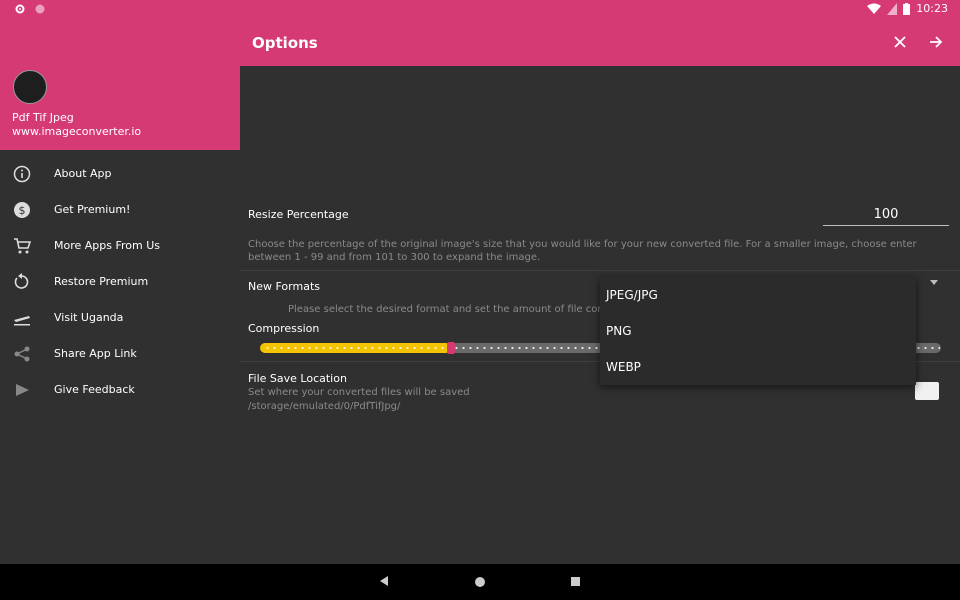 This screenshot has height=600, width=960. I want to click on sidebar-item-label: Share App Link, so click(95, 353).